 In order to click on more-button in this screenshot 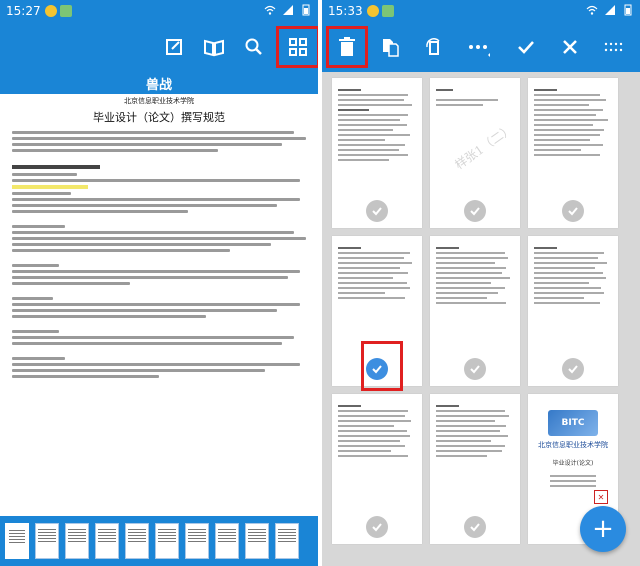, I will do `click(478, 47)`.